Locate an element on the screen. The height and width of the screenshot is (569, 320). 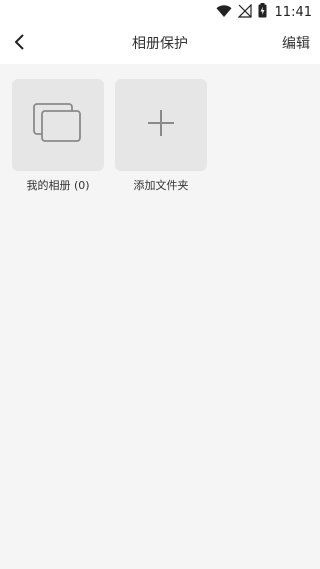
album-item-my-album: 我的相册 (0) is located at coordinates (58, 136).